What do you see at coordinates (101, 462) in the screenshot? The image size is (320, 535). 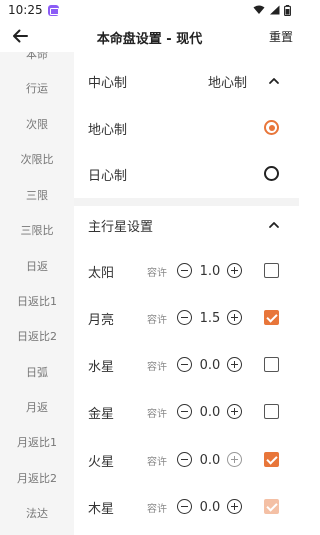 I see `planet-name: 火星` at bounding box center [101, 462].